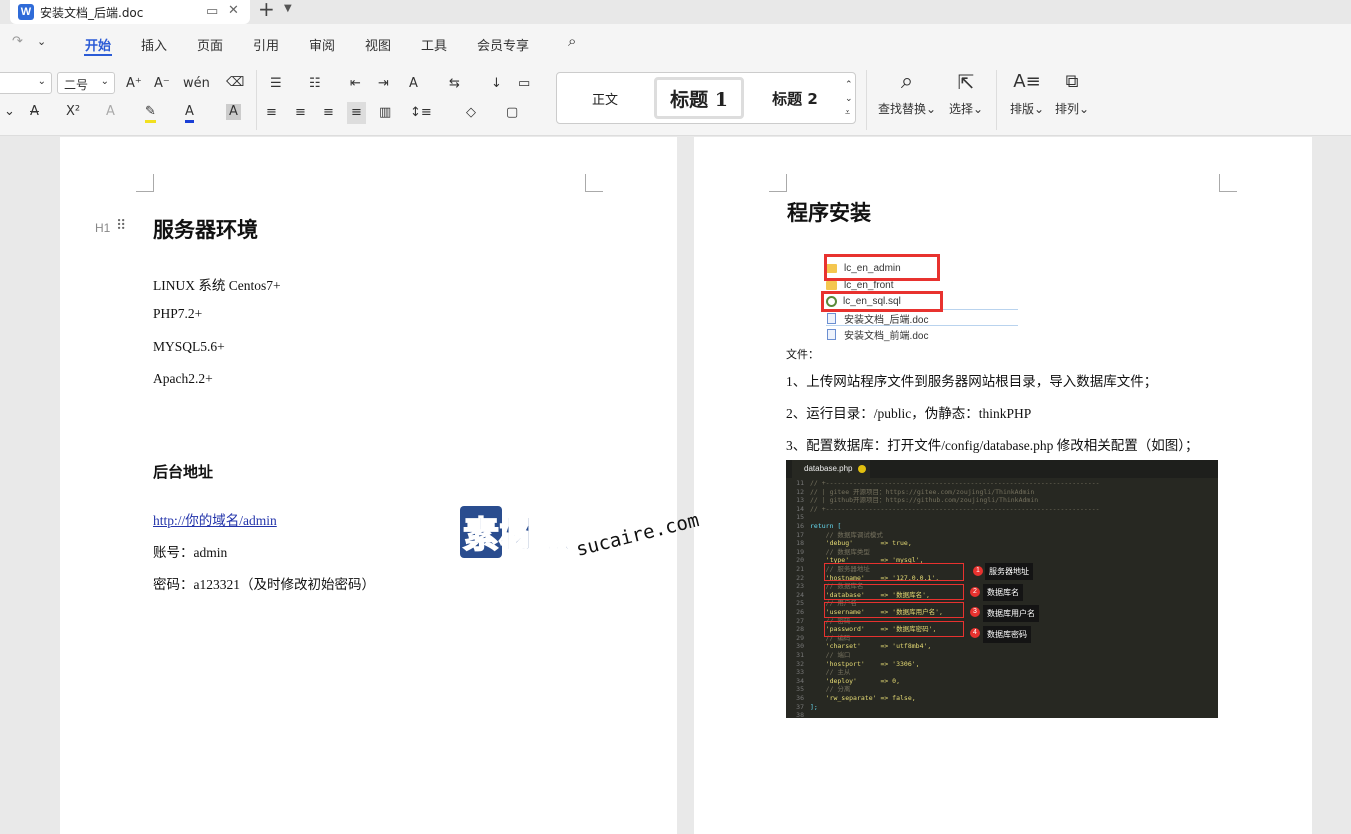 The width and height of the screenshot is (1351, 834). What do you see at coordinates (503, 44) in the screenshot?
I see `menu-member: 会员专享` at bounding box center [503, 44].